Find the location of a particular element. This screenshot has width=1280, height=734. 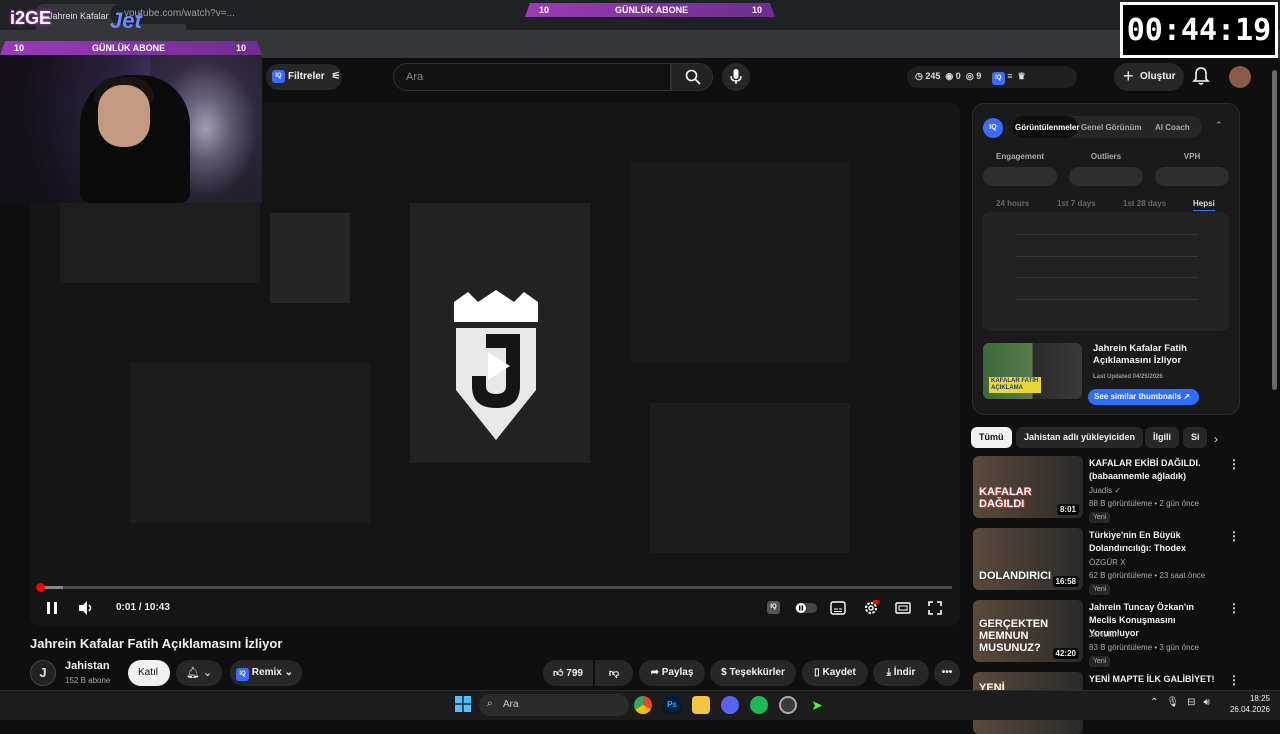

chip-more: Si is located at coordinates (1195, 437).